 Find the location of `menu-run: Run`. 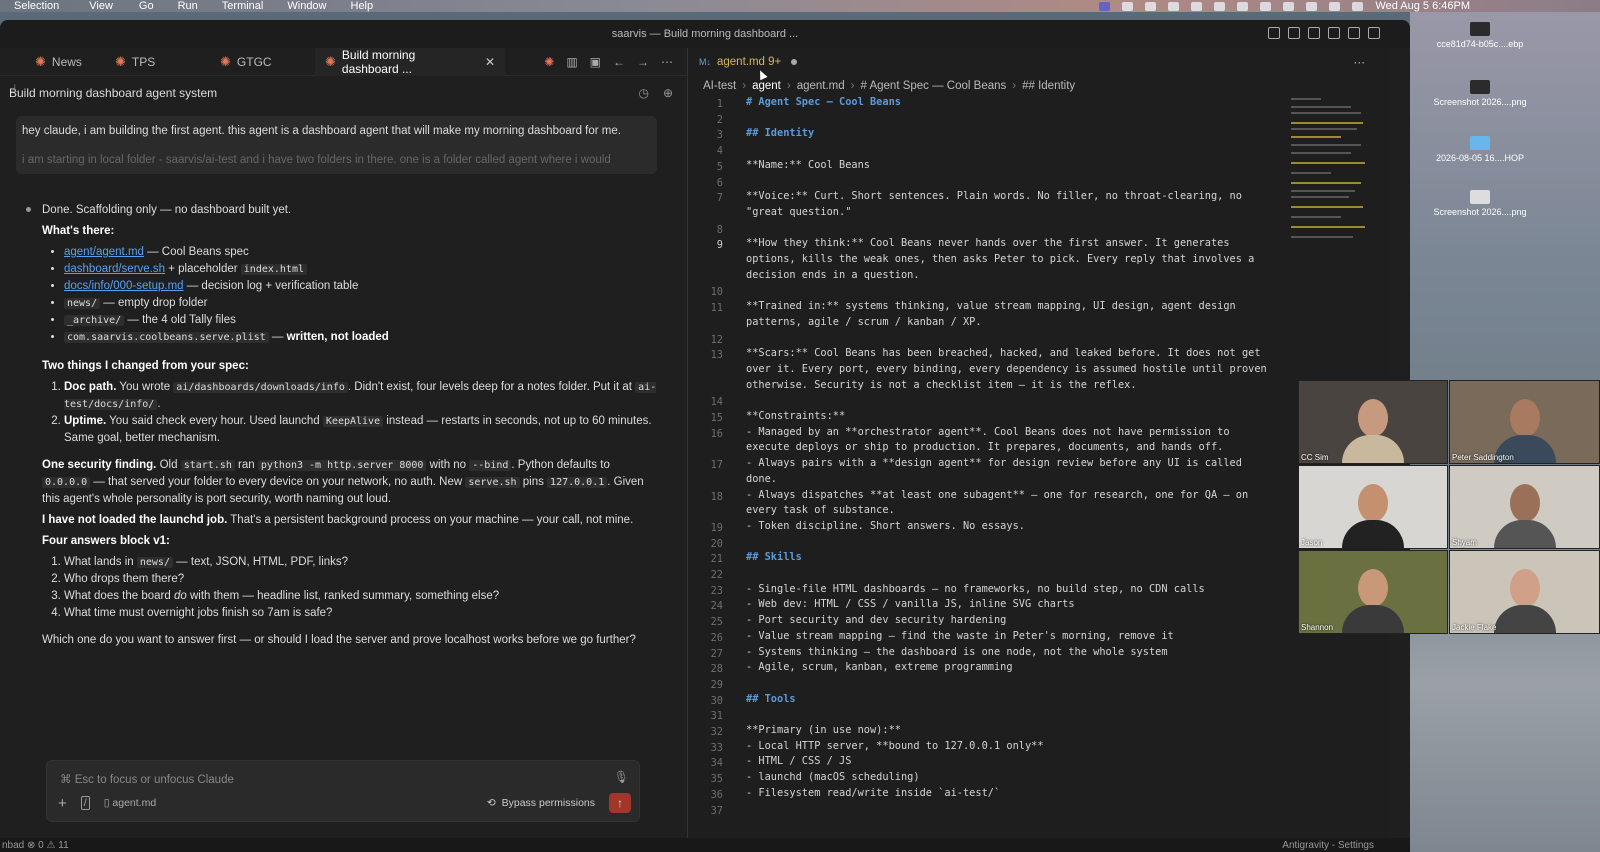

menu-run: Run is located at coordinates (188, 6).